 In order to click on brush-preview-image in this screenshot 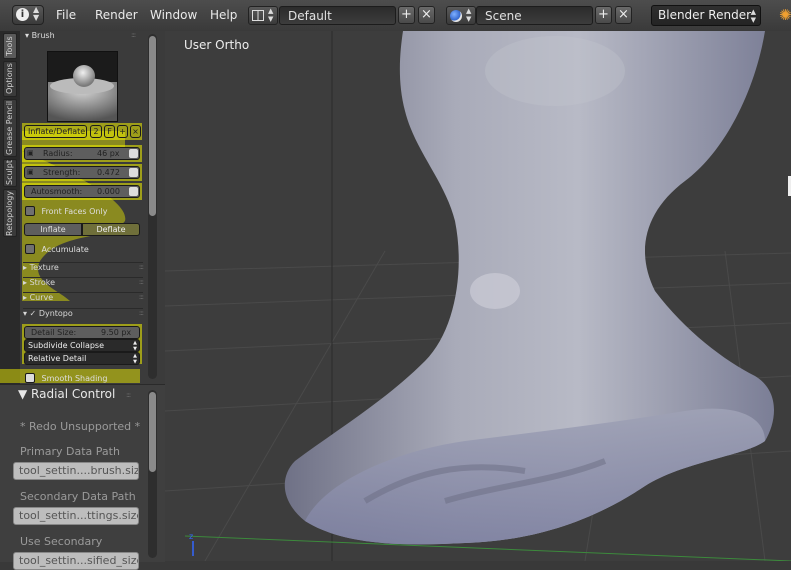, I will do `click(82, 93)`.